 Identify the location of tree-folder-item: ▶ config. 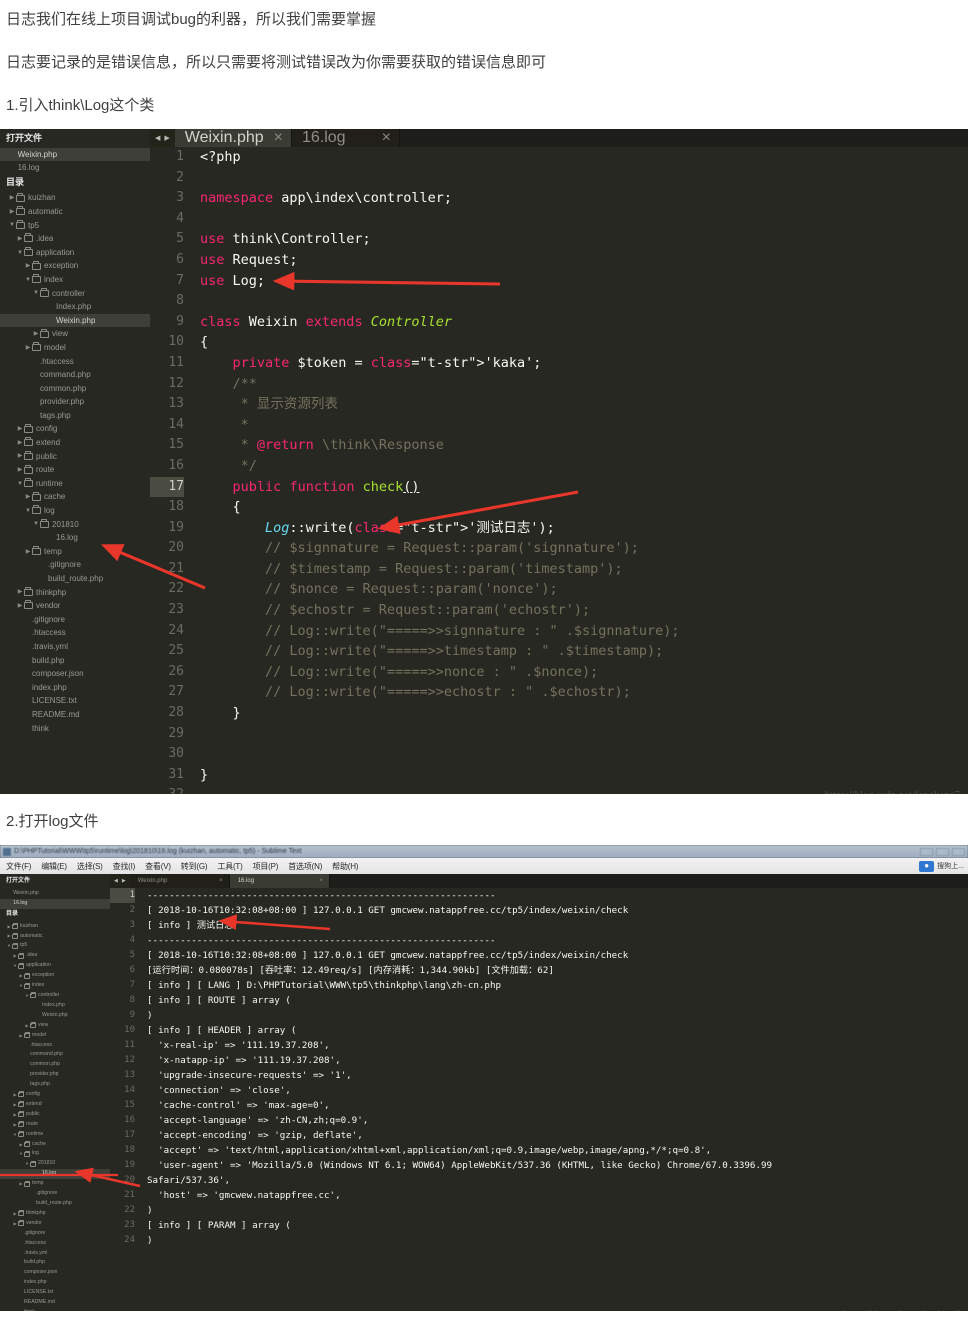
(75, 429).